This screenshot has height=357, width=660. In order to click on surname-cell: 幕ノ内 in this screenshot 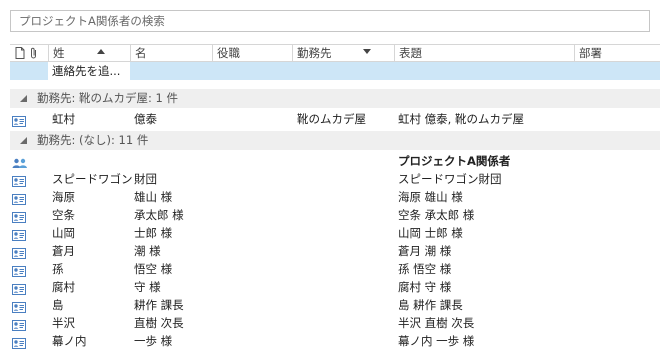, I will do `click(69, 341)`.